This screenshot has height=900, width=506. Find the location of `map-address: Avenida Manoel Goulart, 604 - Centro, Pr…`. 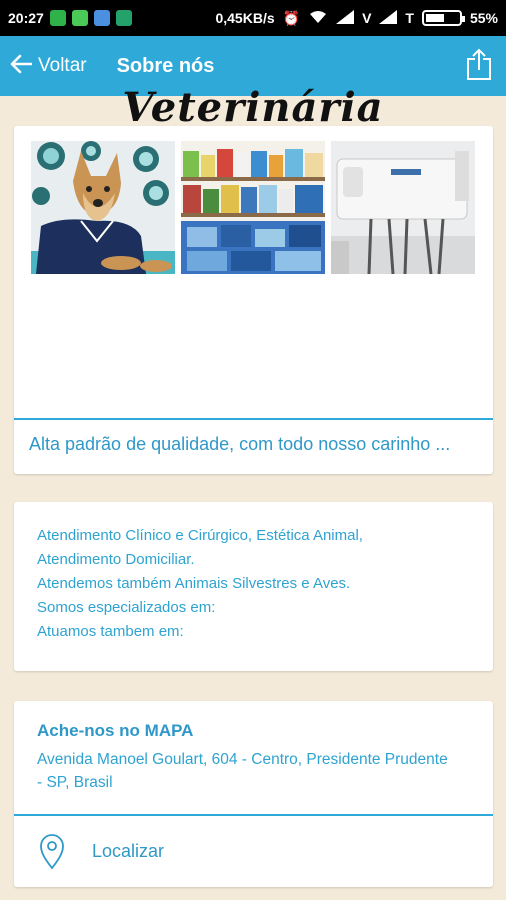

map-address: Avenida Manoel Goulart, 604 - Centro, Pr… is located at coordinates (242, 771).